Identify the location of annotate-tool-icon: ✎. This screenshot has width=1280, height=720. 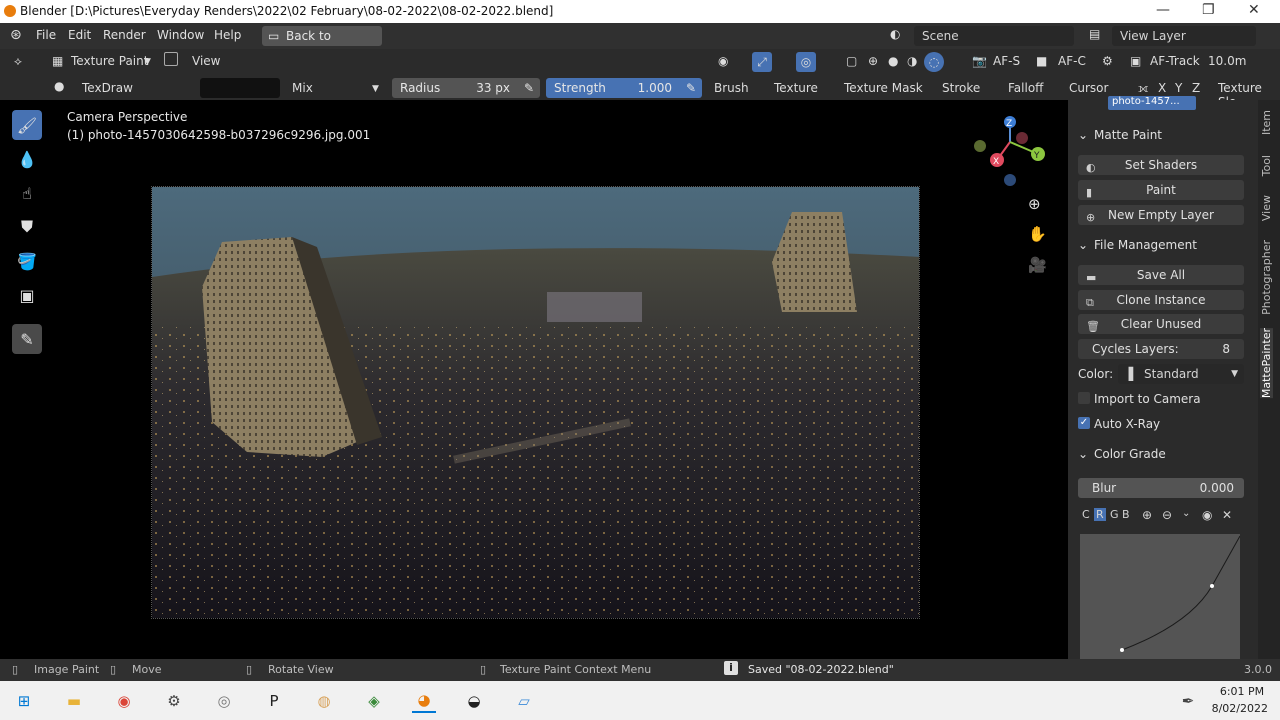
(27, 339).